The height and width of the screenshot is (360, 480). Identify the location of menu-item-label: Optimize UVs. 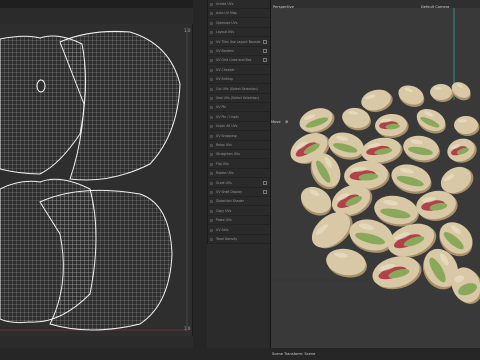
(227, 22).